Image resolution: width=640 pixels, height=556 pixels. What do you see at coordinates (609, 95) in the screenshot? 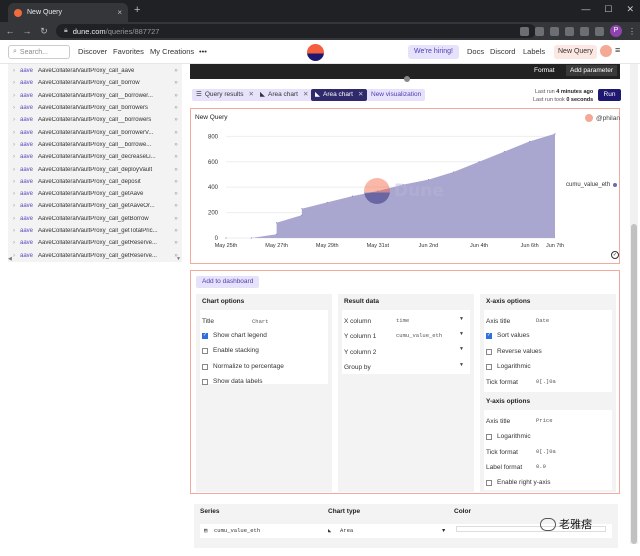
I see `run-button: Run` at bounding box center [609, 95].